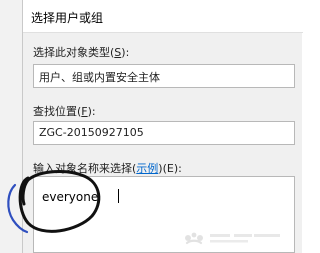 This screenshot has width=320, height=253. Describe the element at coordinates (70, 197) in the screenshot. I see `object-names-value: everyone` at that location.